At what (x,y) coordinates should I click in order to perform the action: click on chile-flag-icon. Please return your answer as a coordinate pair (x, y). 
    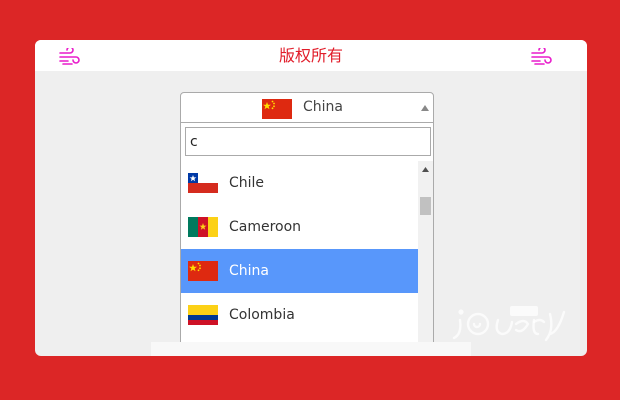
    Looking at the image, I should click on (203, 183).